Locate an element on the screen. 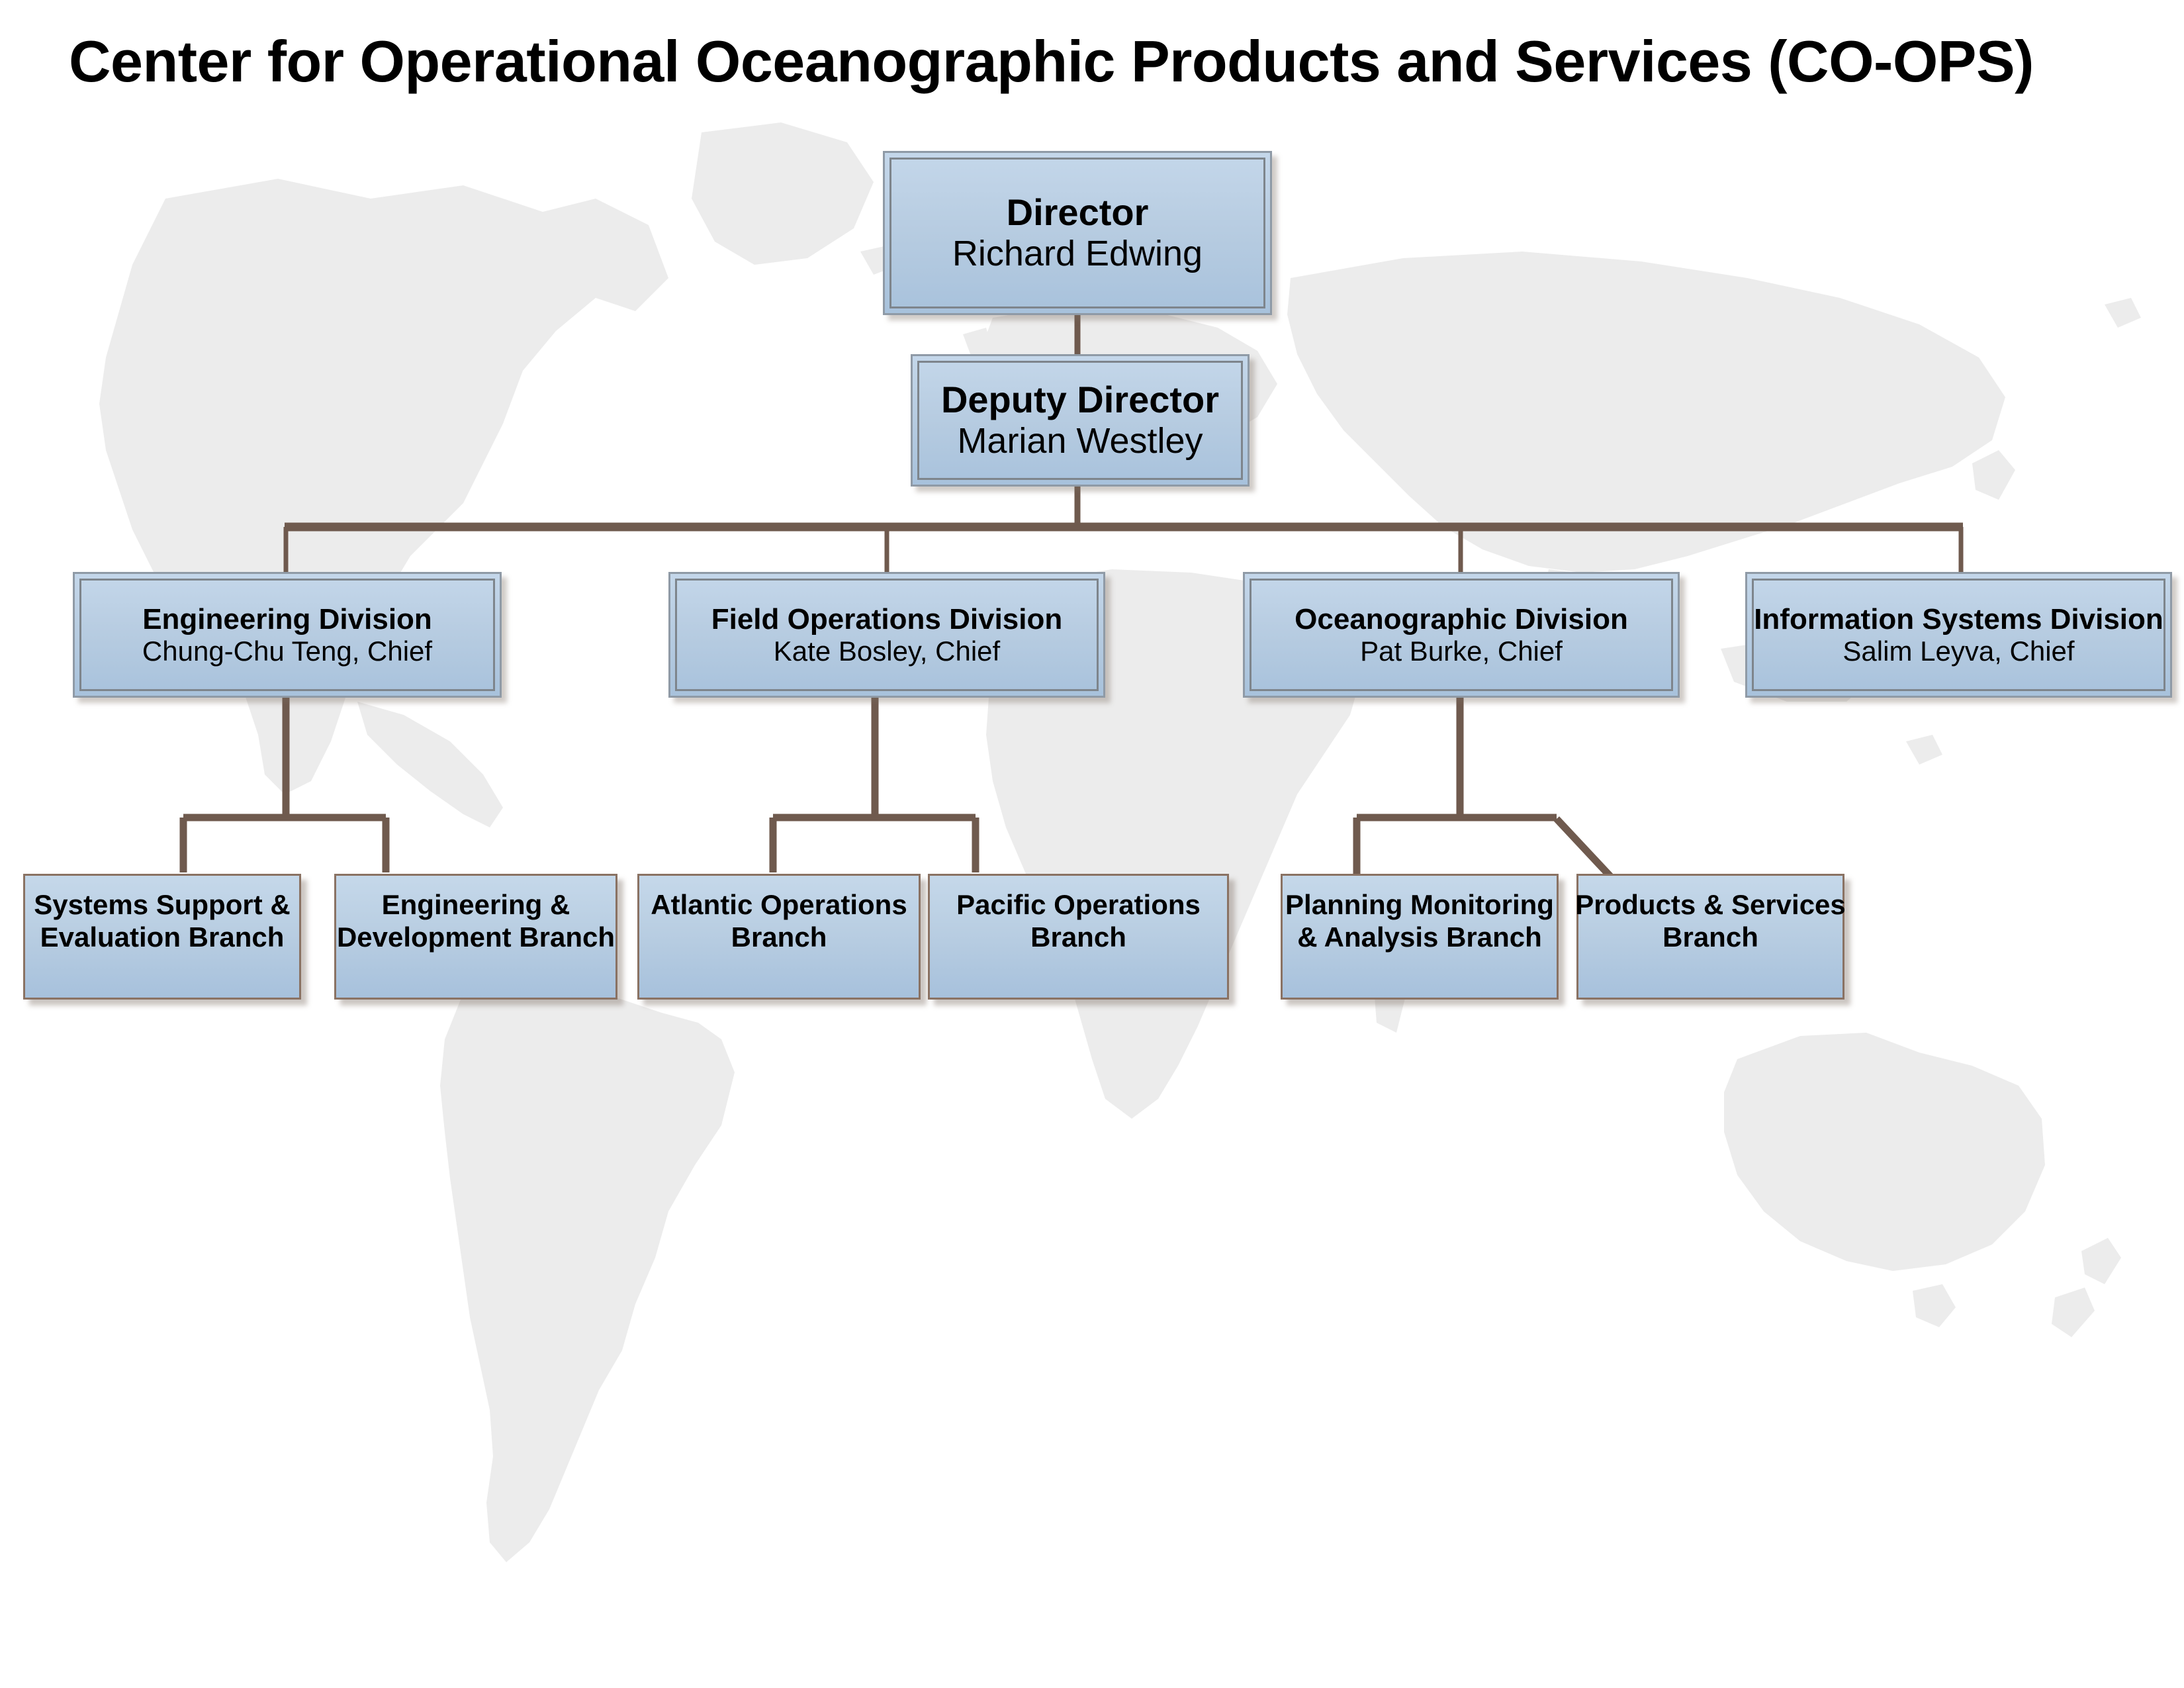 This screenshot has width=2184, height=1688. division-name: Information Systems Division is located at coordinates (1959, 618).